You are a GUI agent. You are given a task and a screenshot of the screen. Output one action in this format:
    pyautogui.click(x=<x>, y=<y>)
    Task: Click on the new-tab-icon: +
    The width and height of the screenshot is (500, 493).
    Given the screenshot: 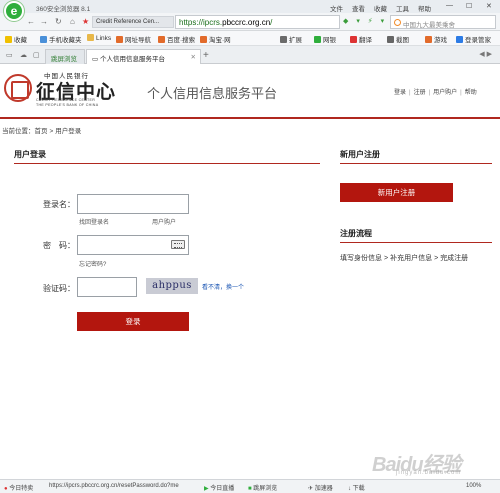 What is the action you would take?
    pyautogui.click(x=206, y=55)
    